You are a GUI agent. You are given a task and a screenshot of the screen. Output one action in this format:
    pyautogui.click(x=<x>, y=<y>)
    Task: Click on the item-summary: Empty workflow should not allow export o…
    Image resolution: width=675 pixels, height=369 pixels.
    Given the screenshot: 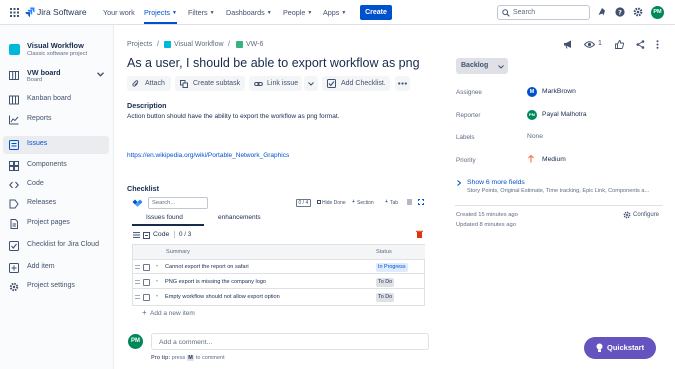 What is the action you would take?
    pyautogui.click(x=222, y=297)
    